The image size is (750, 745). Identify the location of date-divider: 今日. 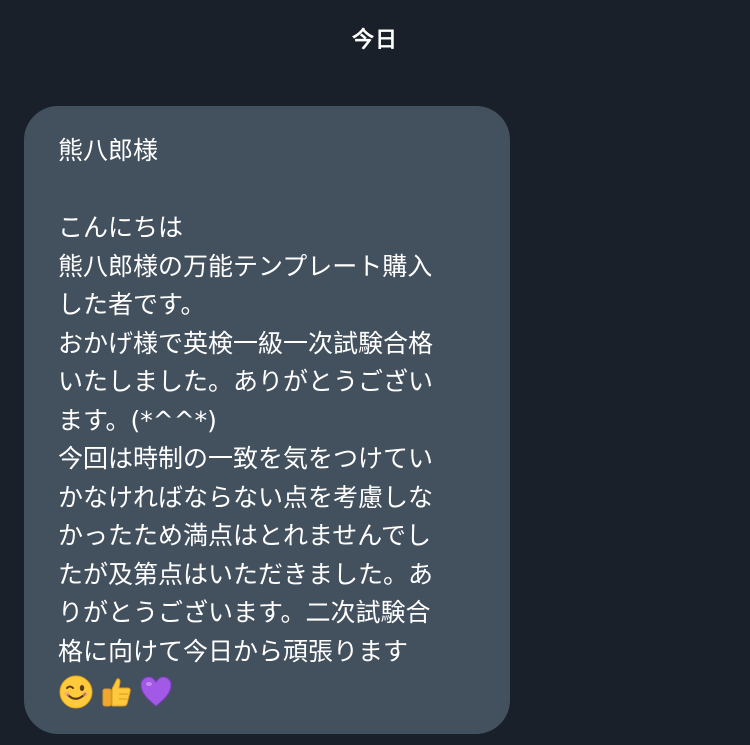
(374, 40).